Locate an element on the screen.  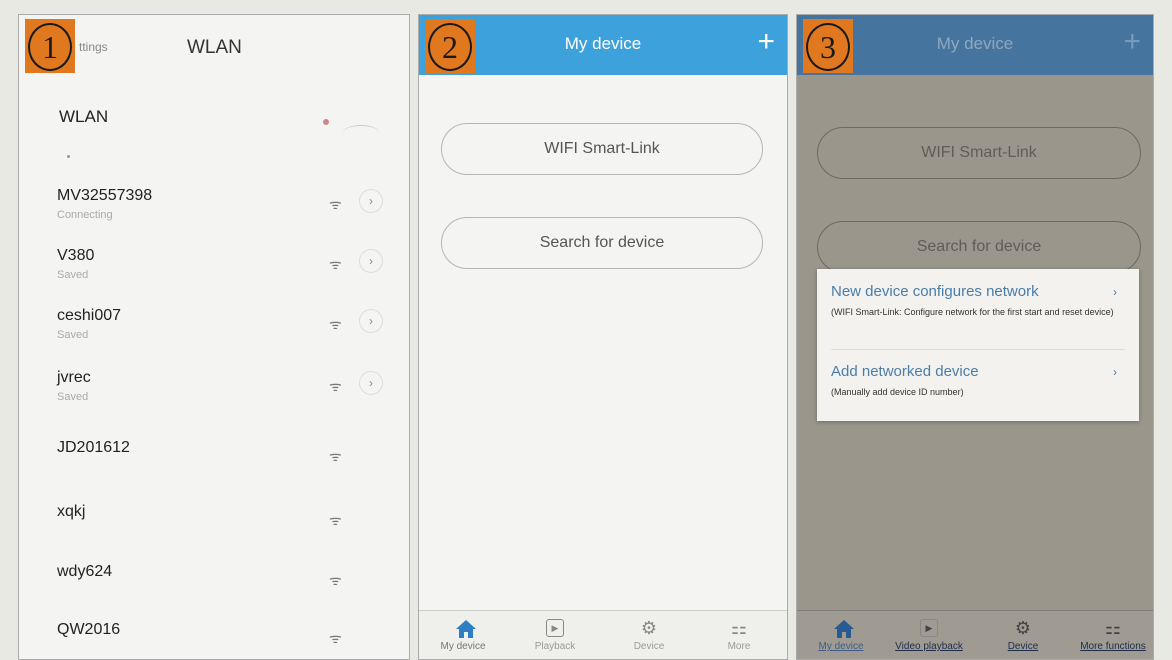
step-number: 3 is located at coordinates (828, 47).